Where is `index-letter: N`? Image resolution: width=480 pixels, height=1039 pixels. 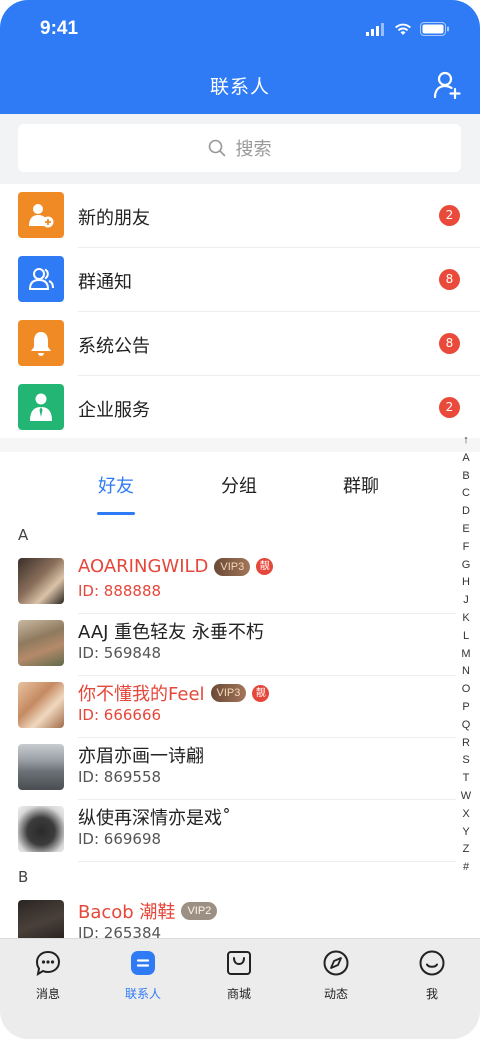
index-letter: N is located at coordinates (466, 672).